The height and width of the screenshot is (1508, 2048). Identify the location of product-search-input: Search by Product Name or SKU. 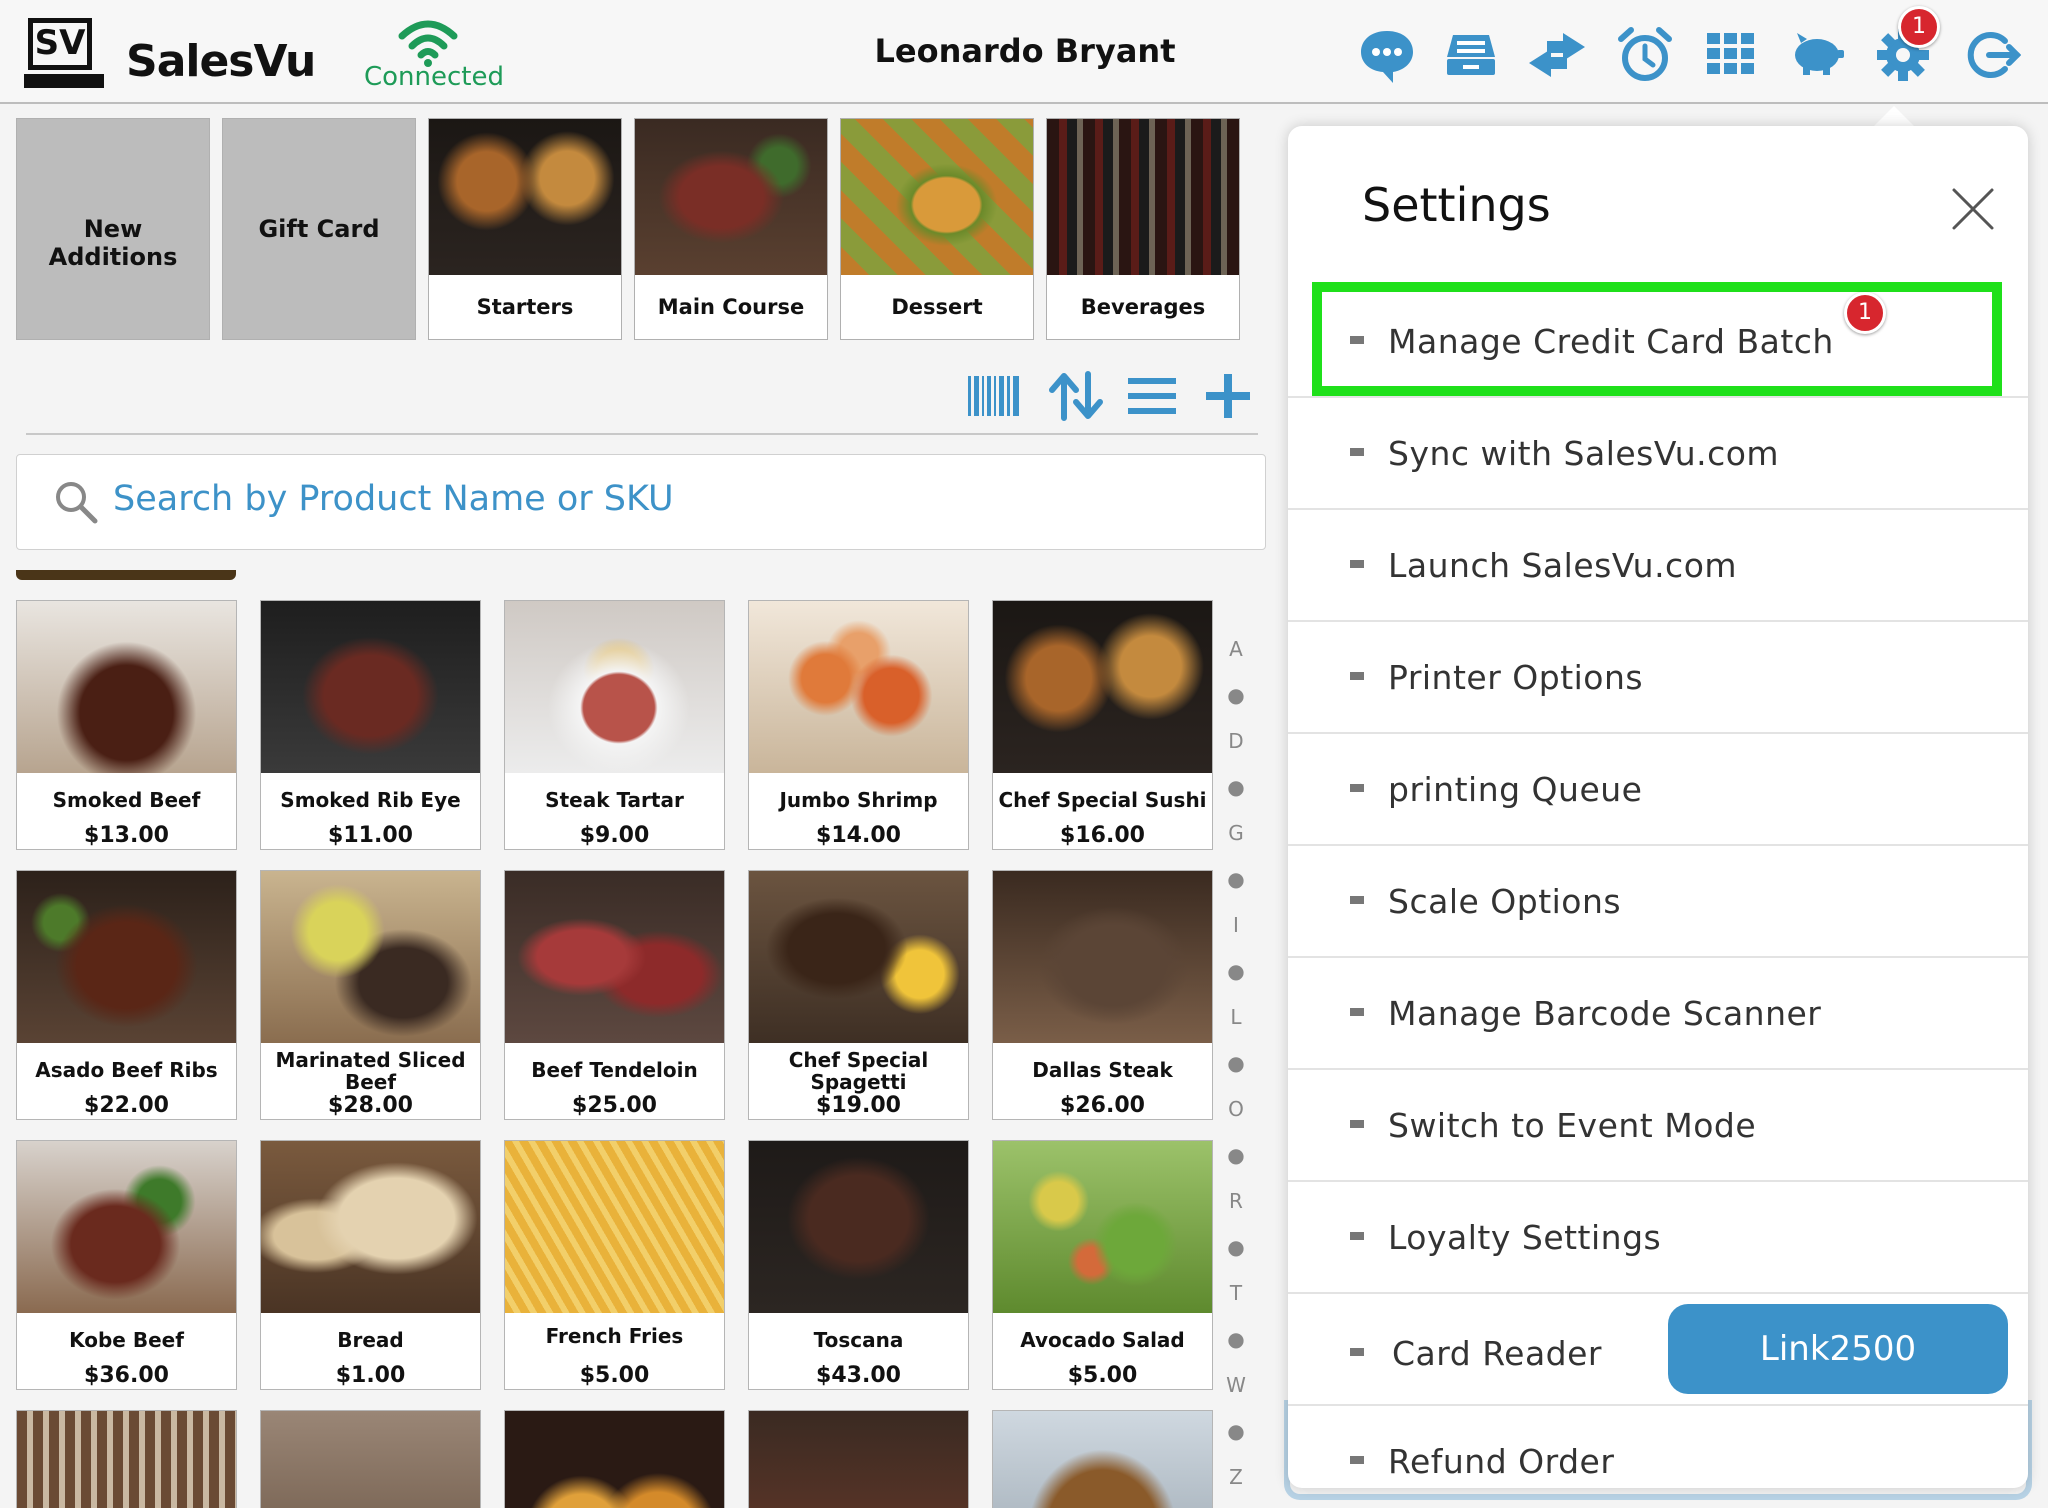
(641, 502).